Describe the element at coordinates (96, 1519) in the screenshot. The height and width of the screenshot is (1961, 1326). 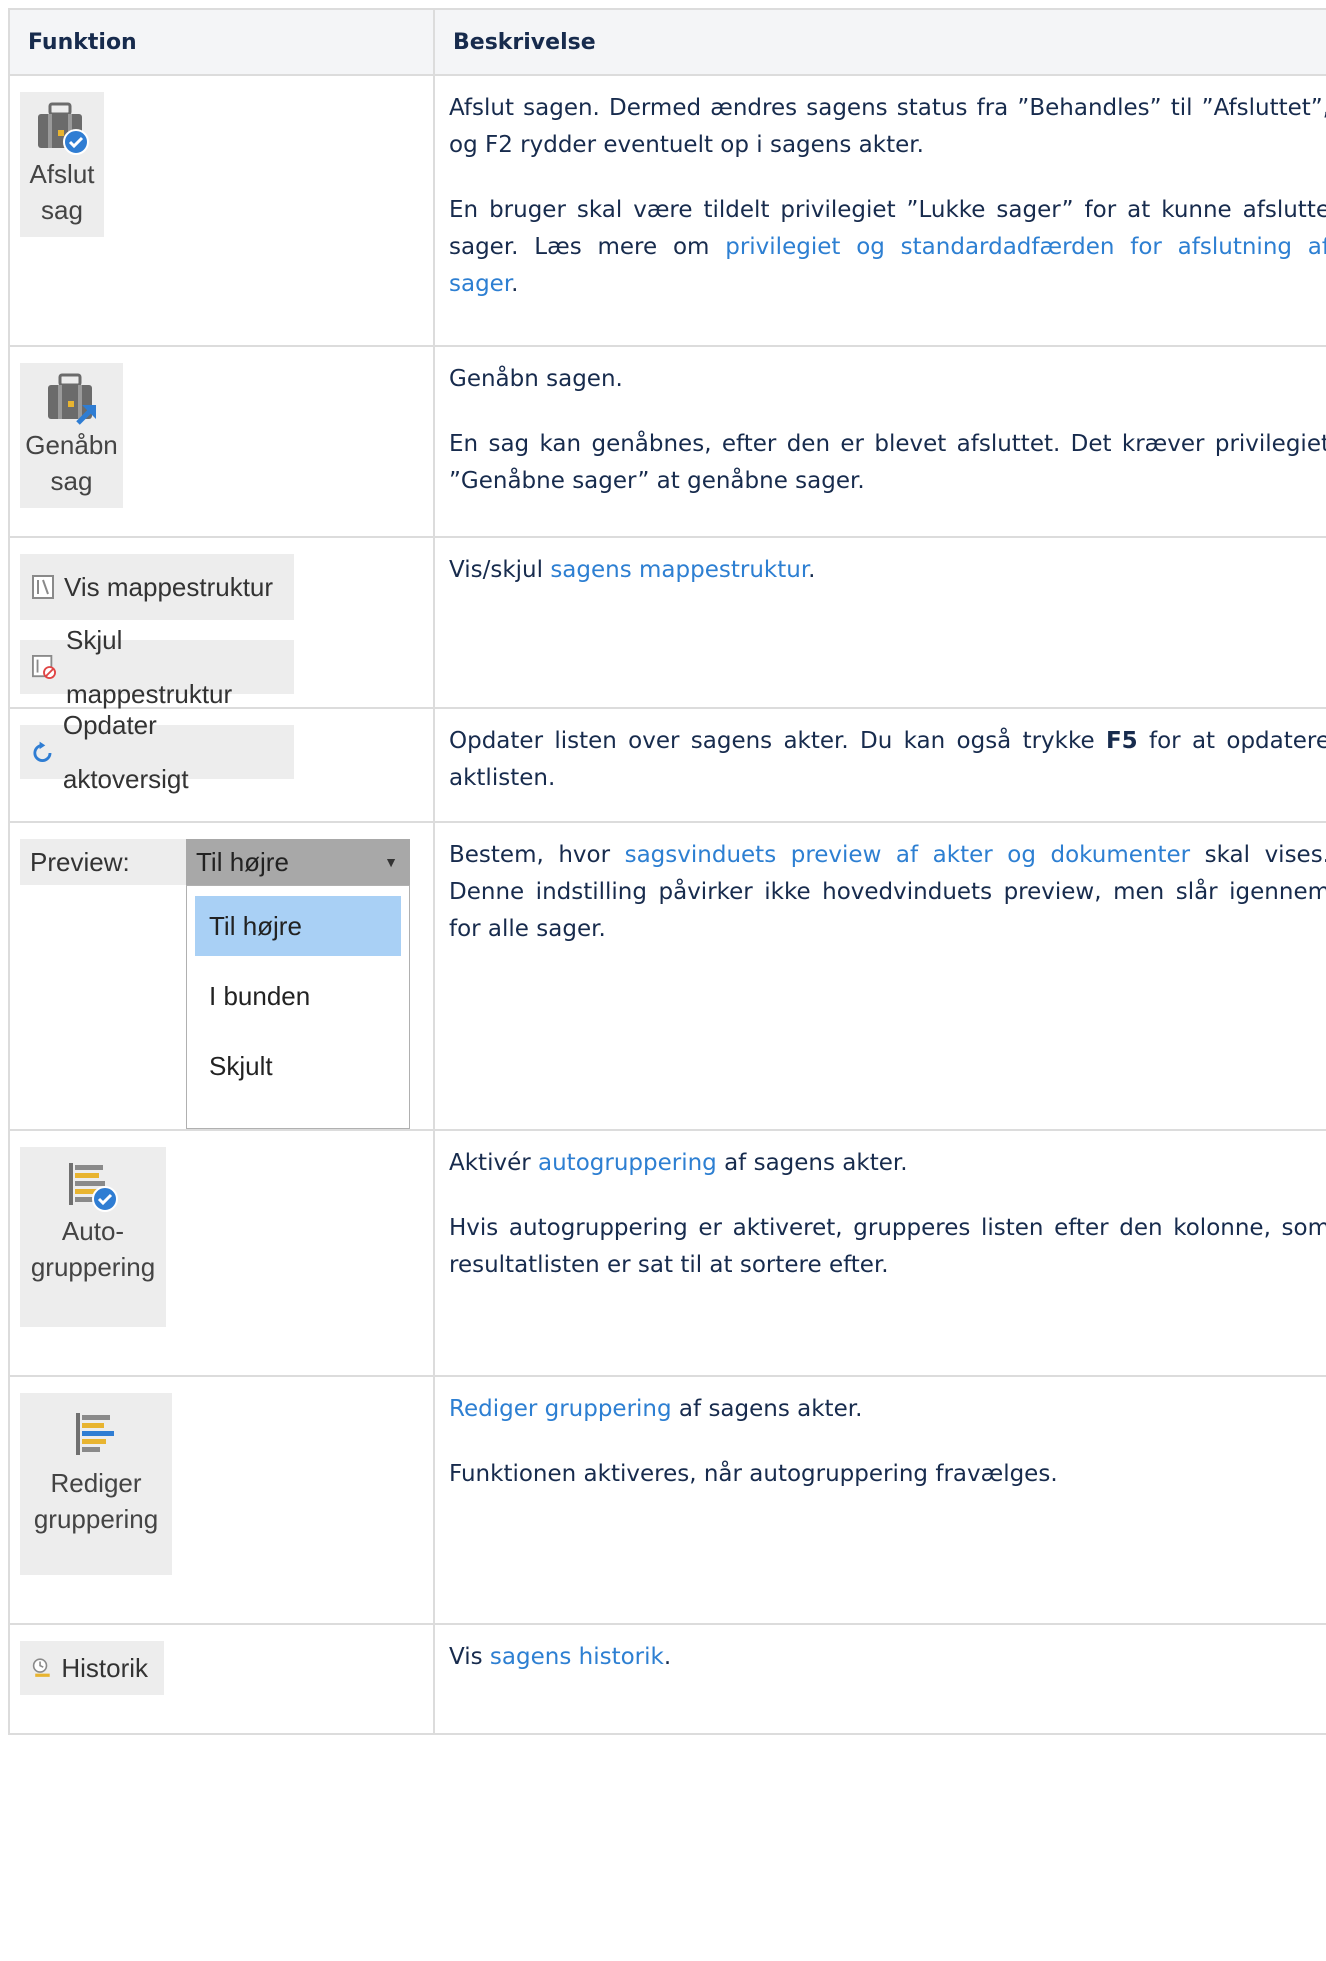
I see `edit-grouping-label-line2: gruppering` at that location.